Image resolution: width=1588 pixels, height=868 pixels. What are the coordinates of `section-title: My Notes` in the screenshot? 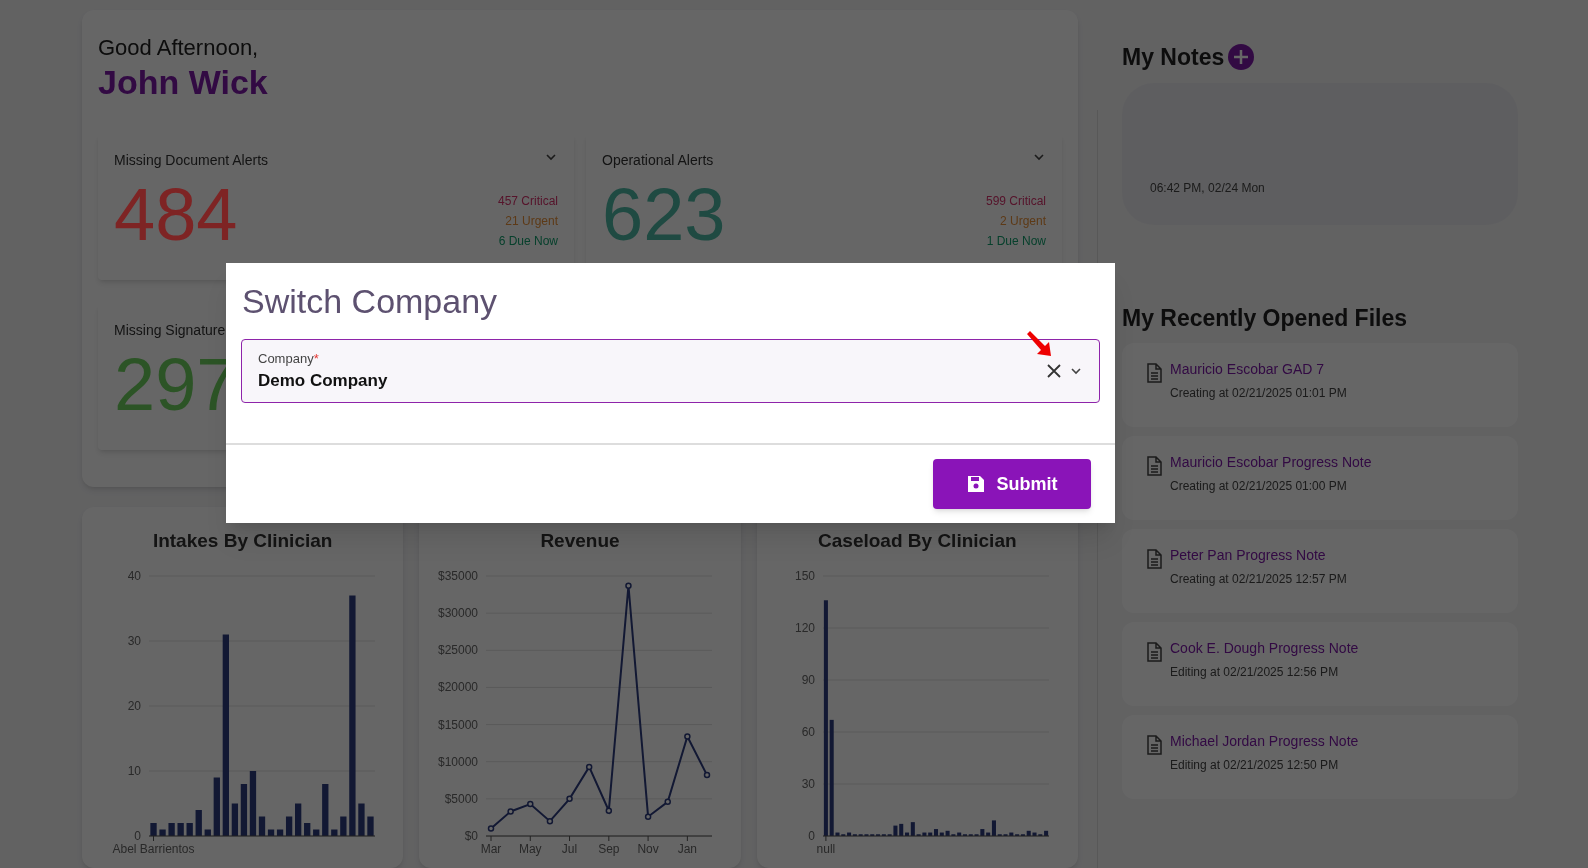 It's located at (1173, 57).